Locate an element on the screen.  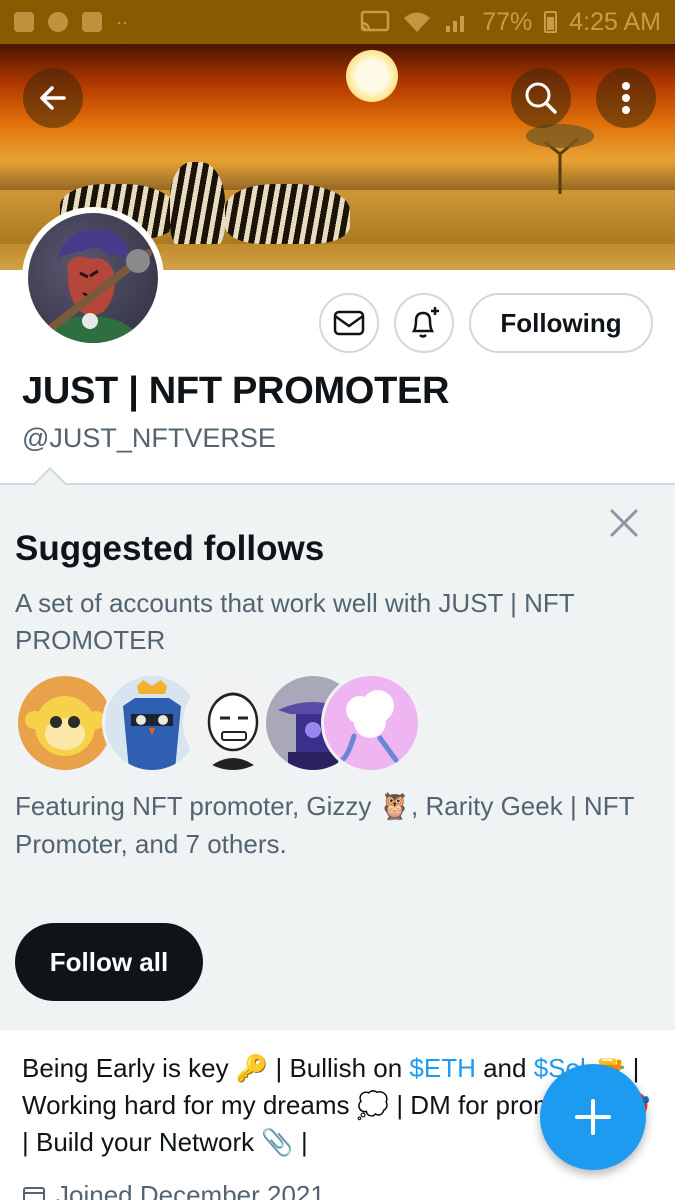
message-button is located at coordinates (349, 323).